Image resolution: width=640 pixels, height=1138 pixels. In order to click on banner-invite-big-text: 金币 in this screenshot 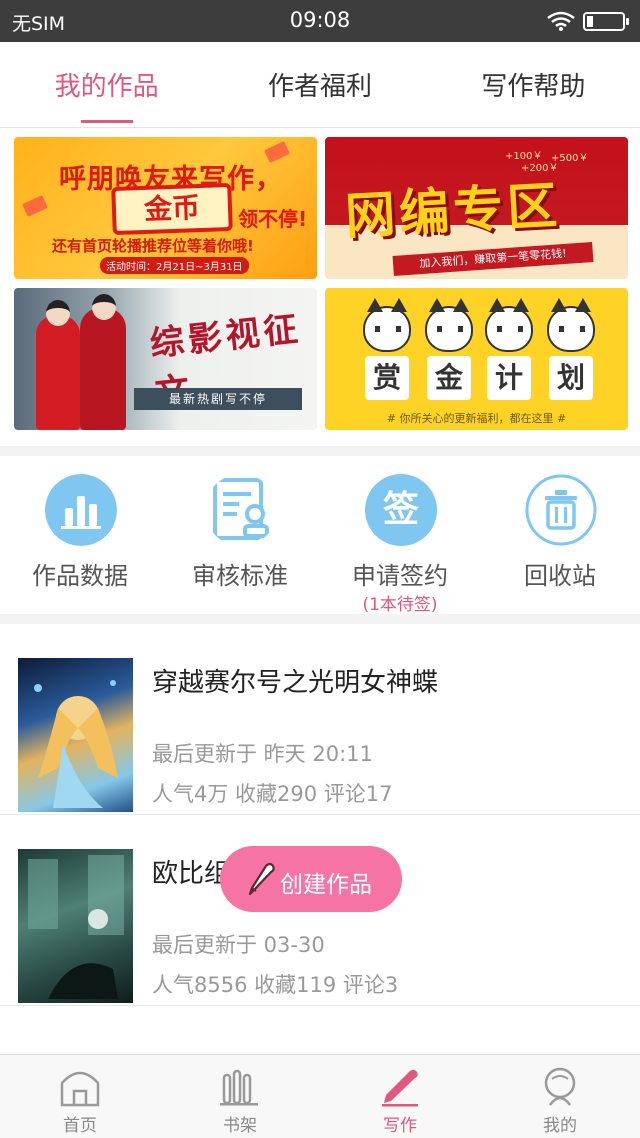, I will do `click(172, 208)`.